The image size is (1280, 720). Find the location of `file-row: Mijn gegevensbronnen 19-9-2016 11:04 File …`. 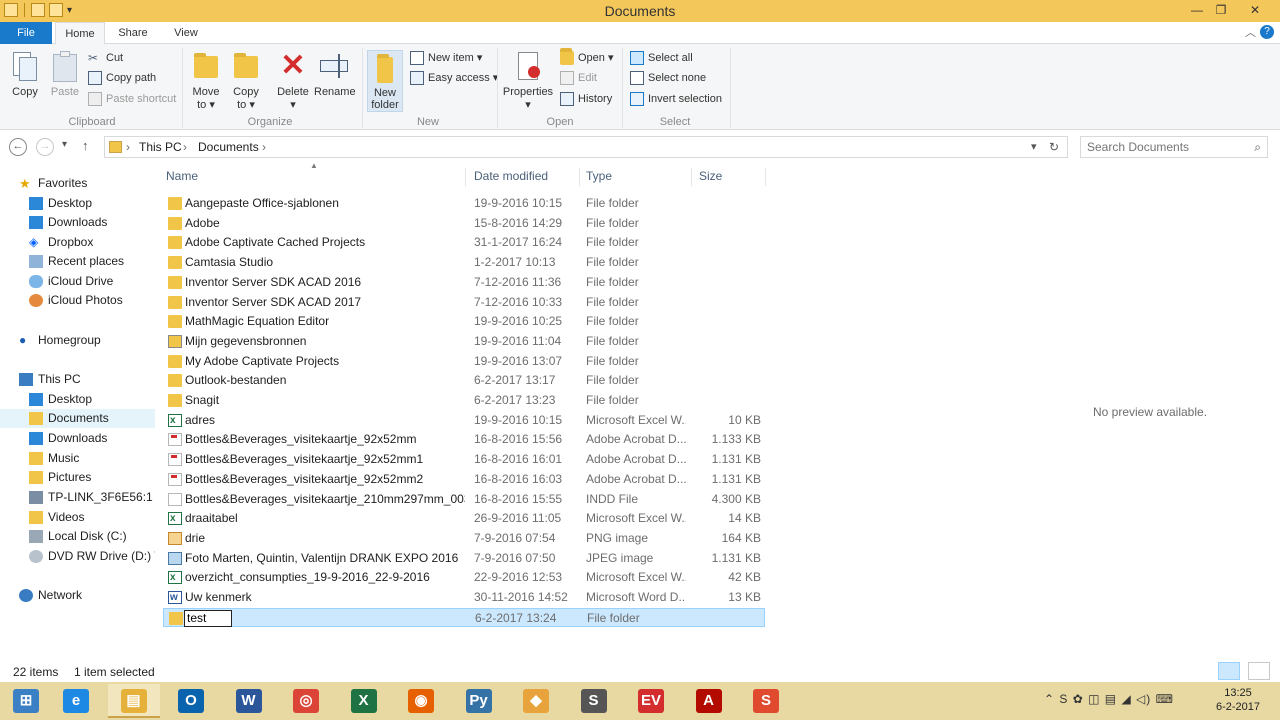

file-row: Mijn gegevensbronnen 19-9-2016 11:04 File … is located at coordinates (464, 341).